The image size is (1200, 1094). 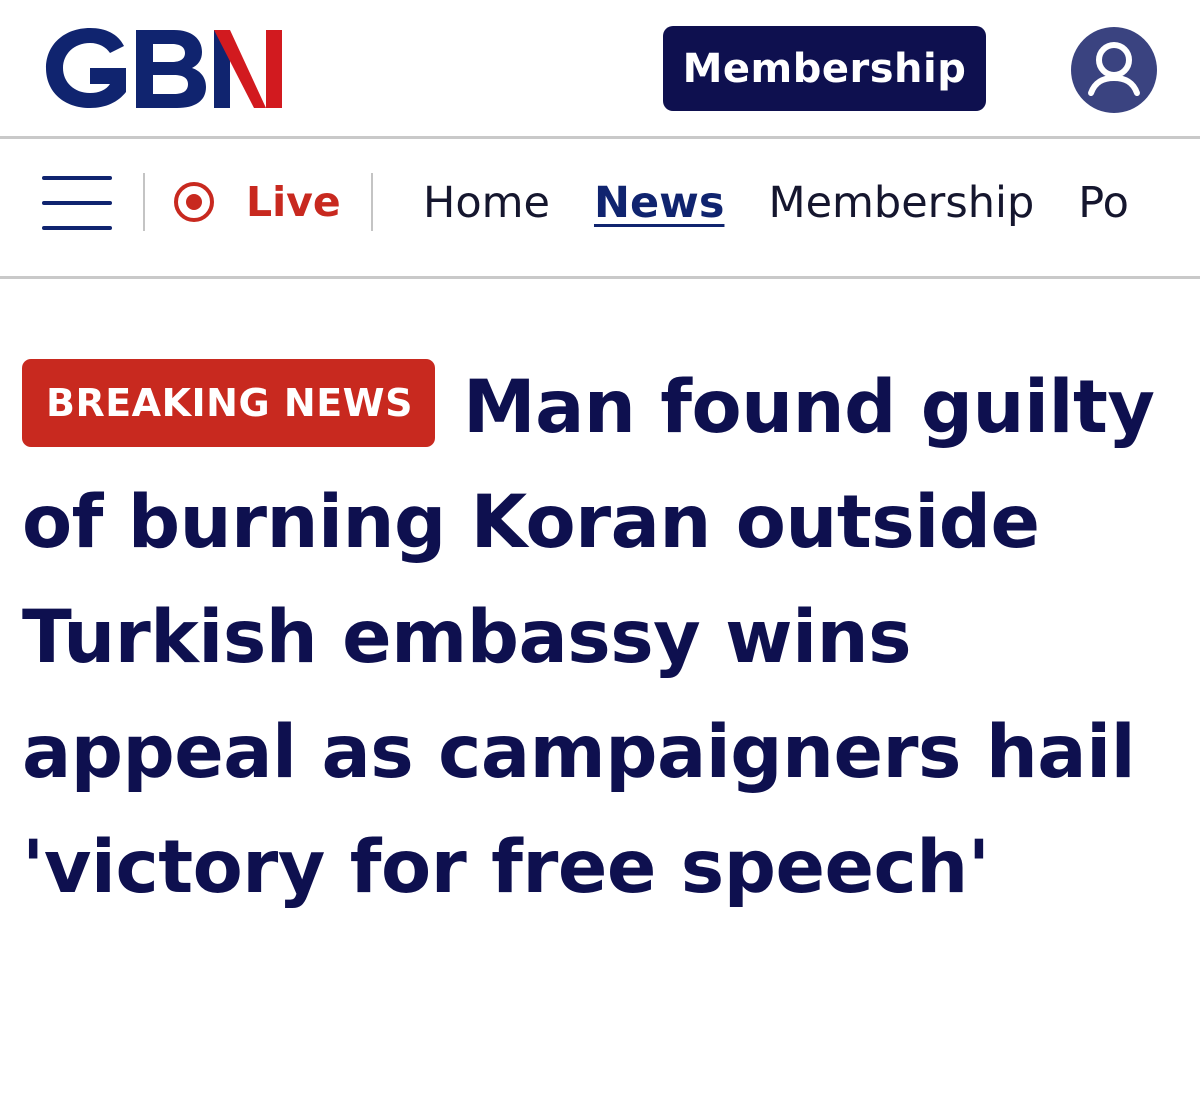 I want to click on breaking-news-badge: BREAKING NEWS, so click(x=228, y=403).